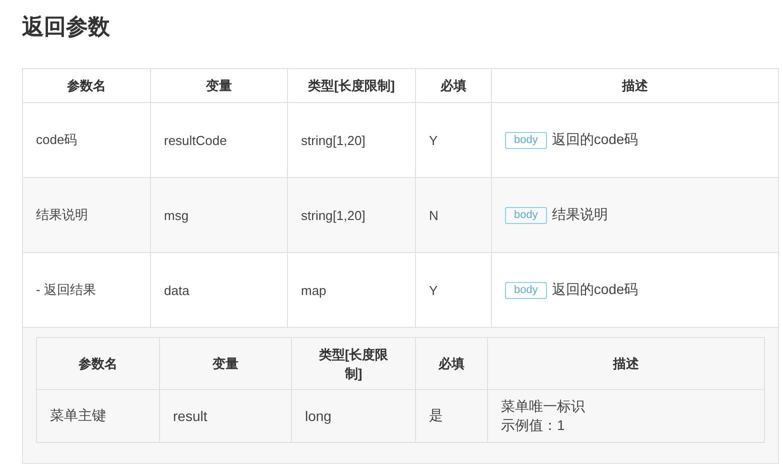 Image resolution: width=783 pixels, height=473 pixels. What do you see at coordinates (454, 215) in the screenshot?
I see `table-cell: N` at bounding box center [454, 215].